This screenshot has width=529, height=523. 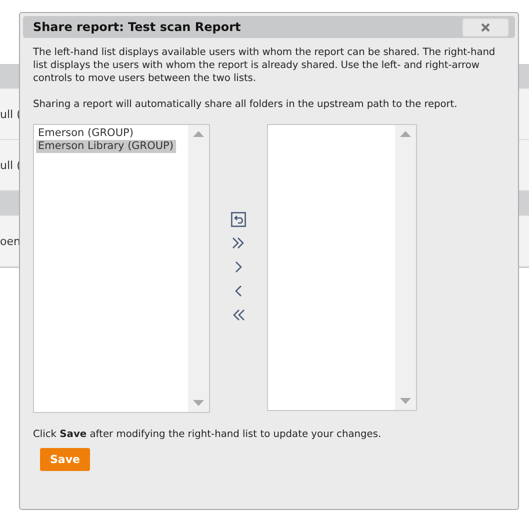 I want to click on double-chevron-right-icon, so click(x=238, y=243).